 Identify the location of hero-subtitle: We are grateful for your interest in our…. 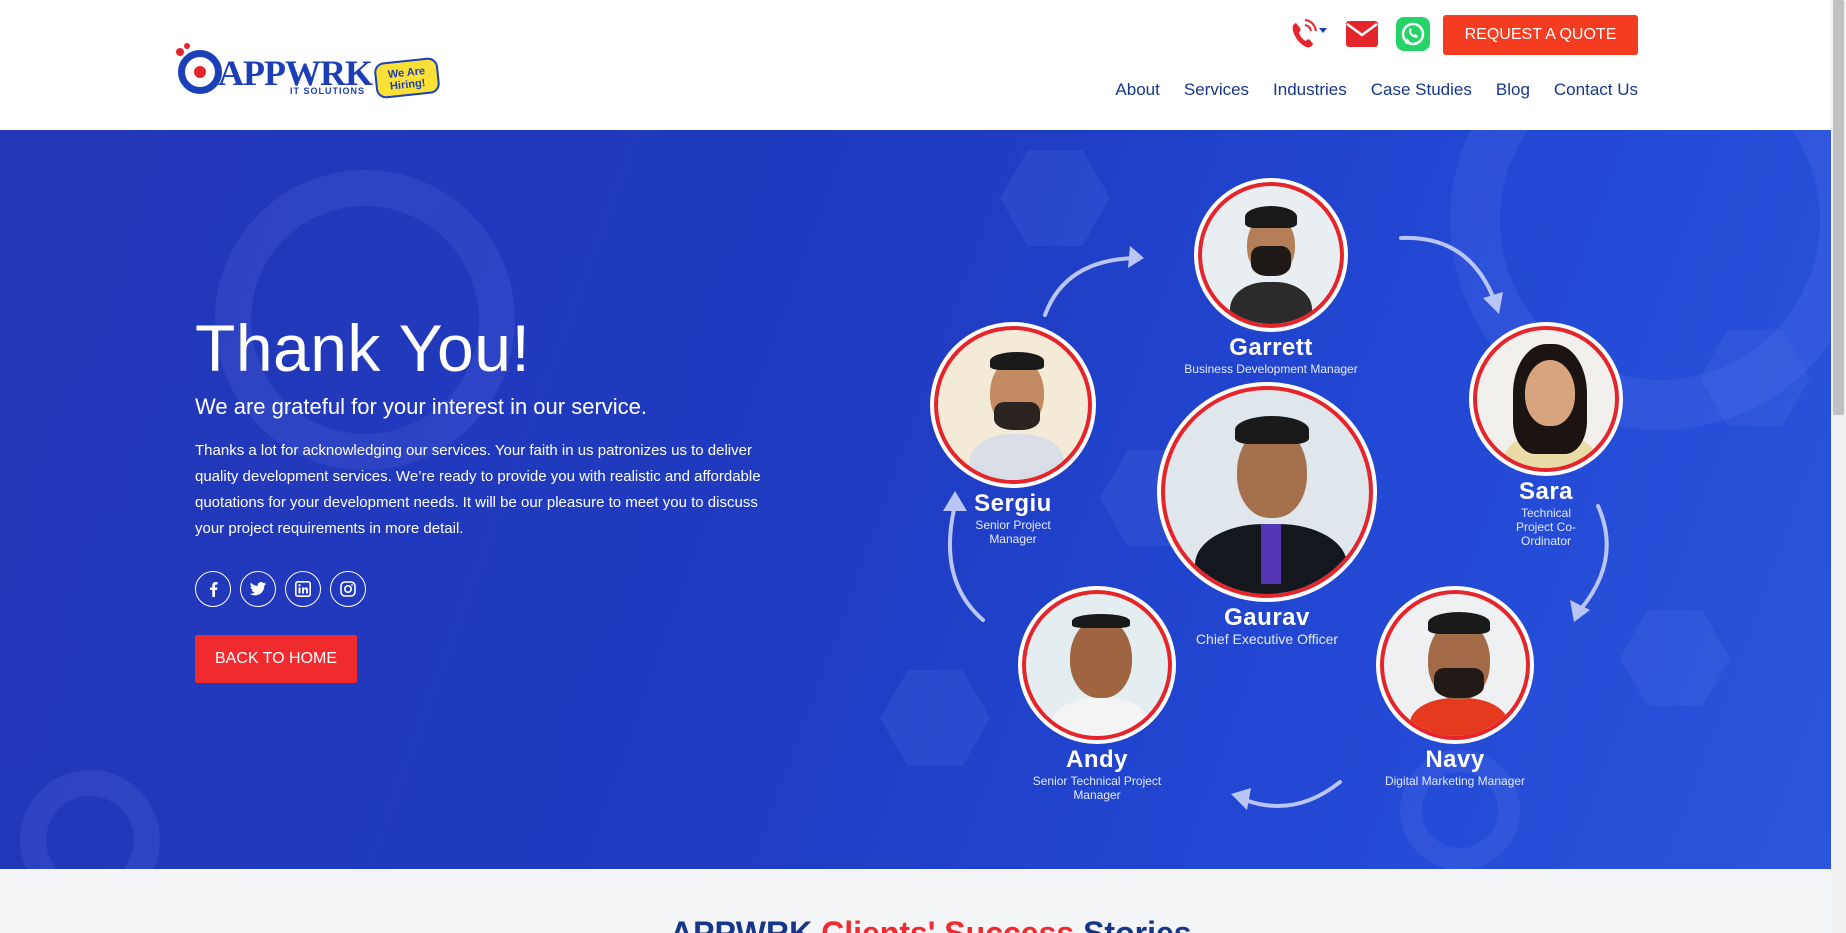
(421, 406).